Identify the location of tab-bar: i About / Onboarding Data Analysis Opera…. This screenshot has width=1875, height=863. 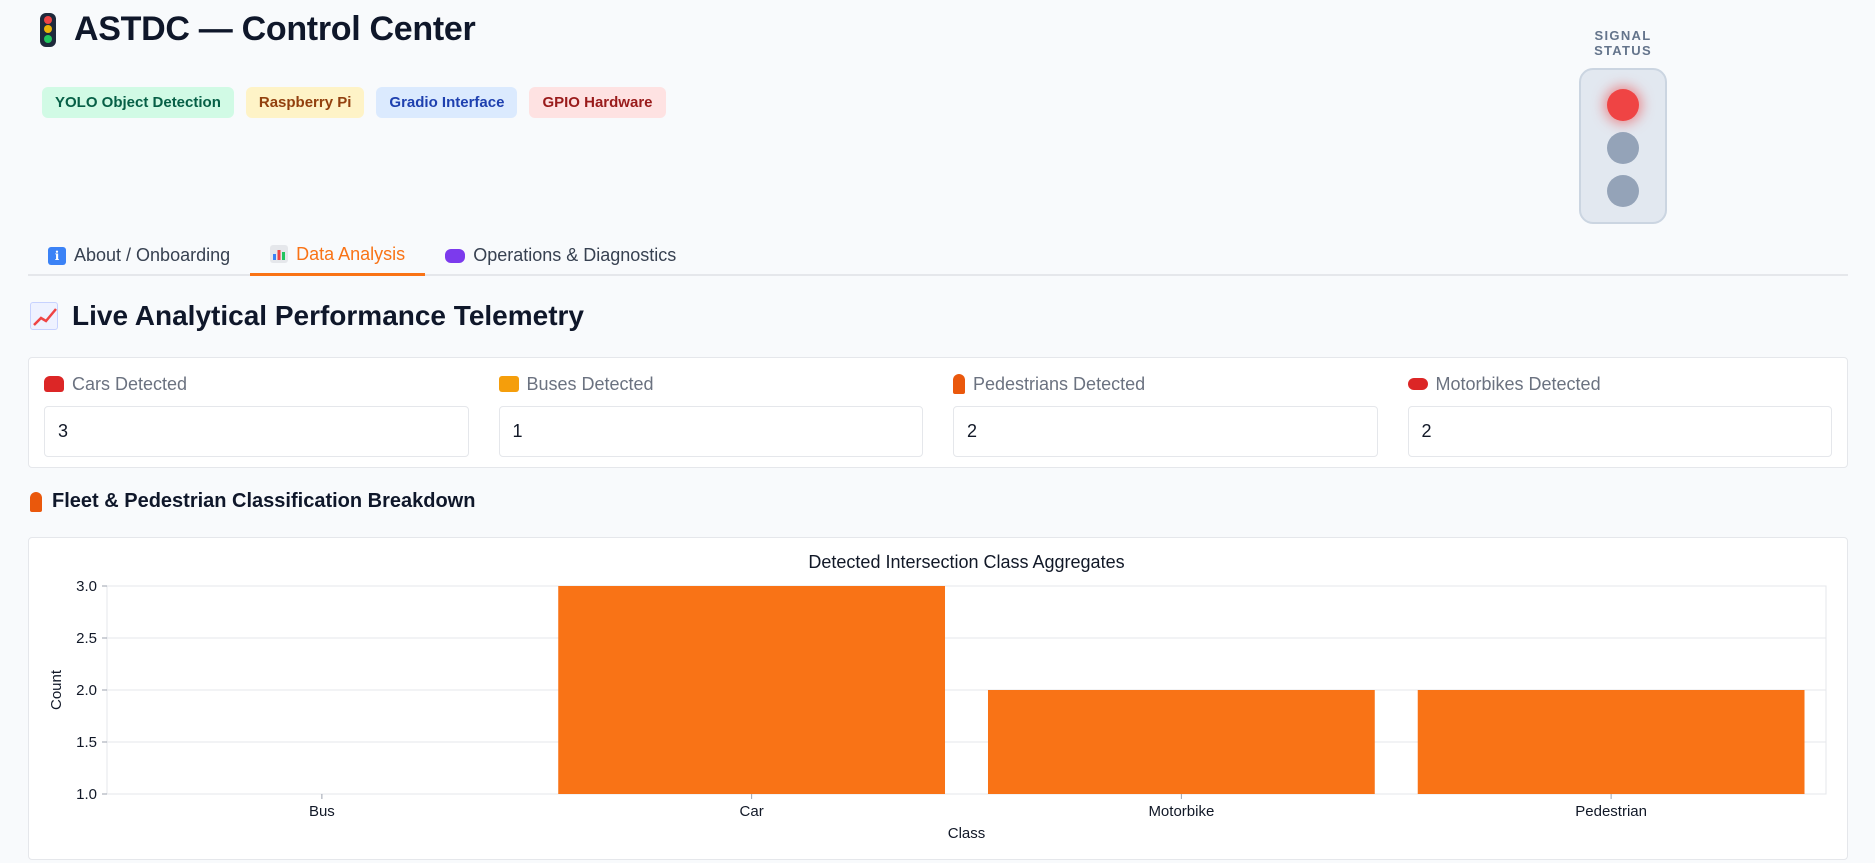
(938, 255).